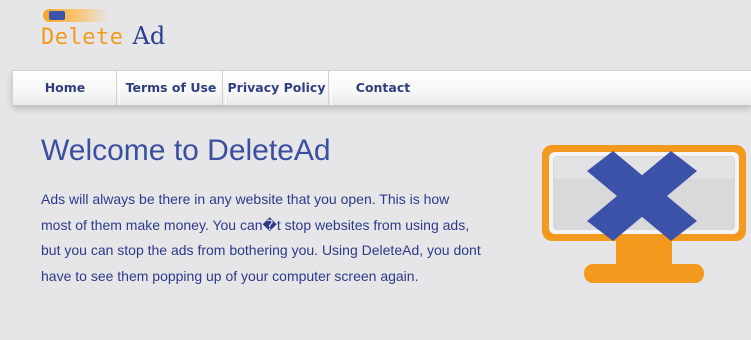  Describe the element at coordinates (186, 150) in the screenshot. I see `page-title: Welcome to DeleteAd` at that location.